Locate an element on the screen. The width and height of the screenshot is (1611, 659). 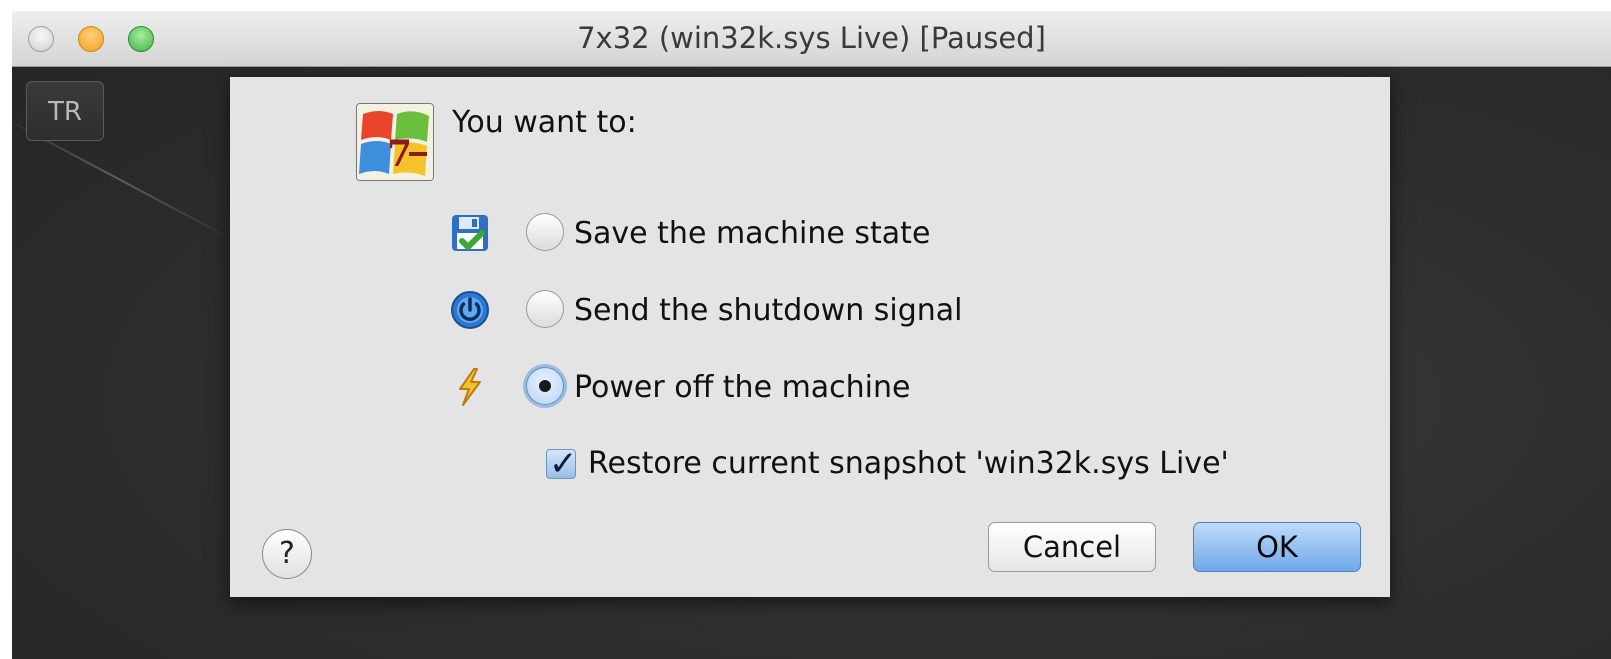
power-off-radio is located at coordinates (545, 386).